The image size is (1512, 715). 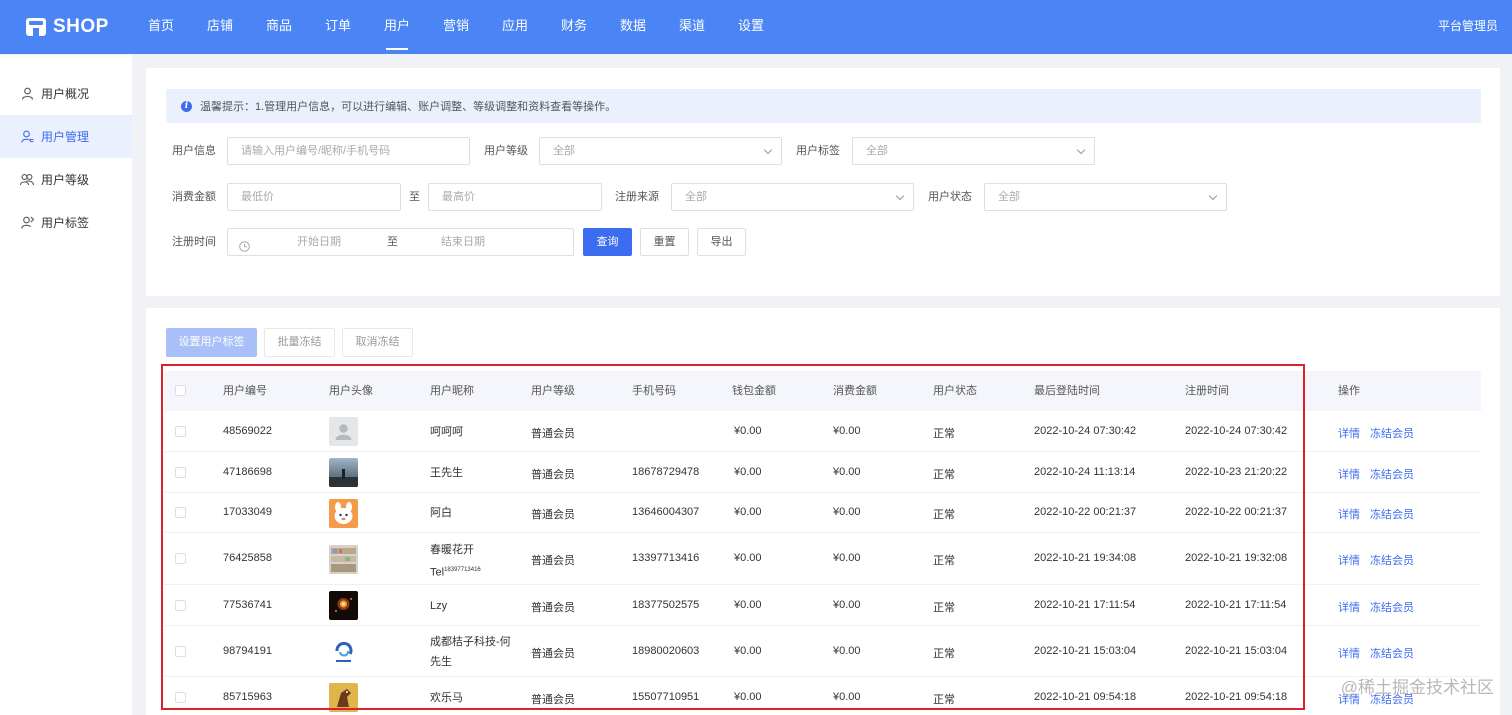 What do you see at coordinates (1105, 197) in the screenshot?
I see `user-status-select: 全部` at bounding box center [1105, 197].